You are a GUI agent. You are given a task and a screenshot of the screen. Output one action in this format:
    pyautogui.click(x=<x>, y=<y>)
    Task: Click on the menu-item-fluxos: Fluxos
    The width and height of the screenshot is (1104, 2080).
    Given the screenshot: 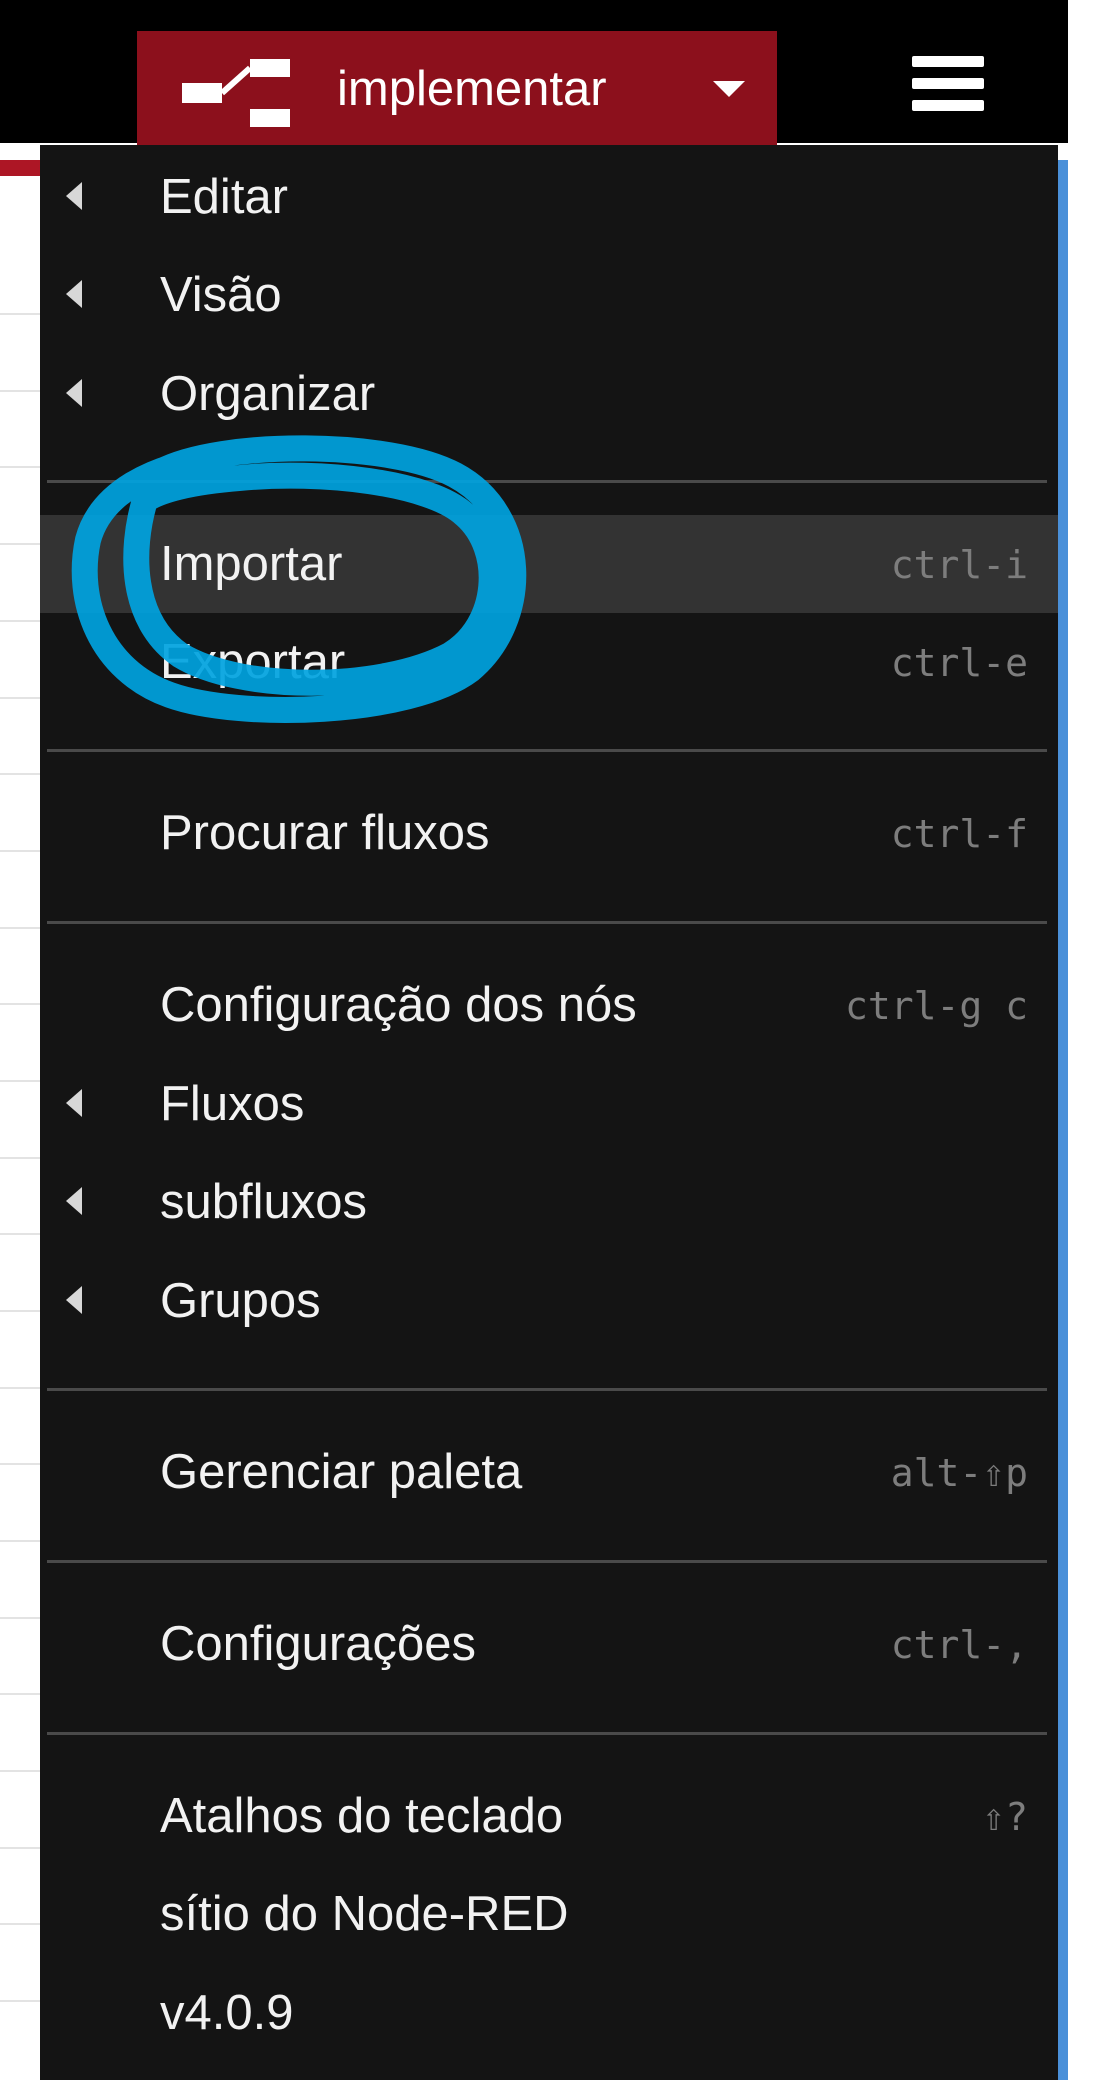 What is the action you would take?
    pyautogui.click(x=549, y=1104)
    